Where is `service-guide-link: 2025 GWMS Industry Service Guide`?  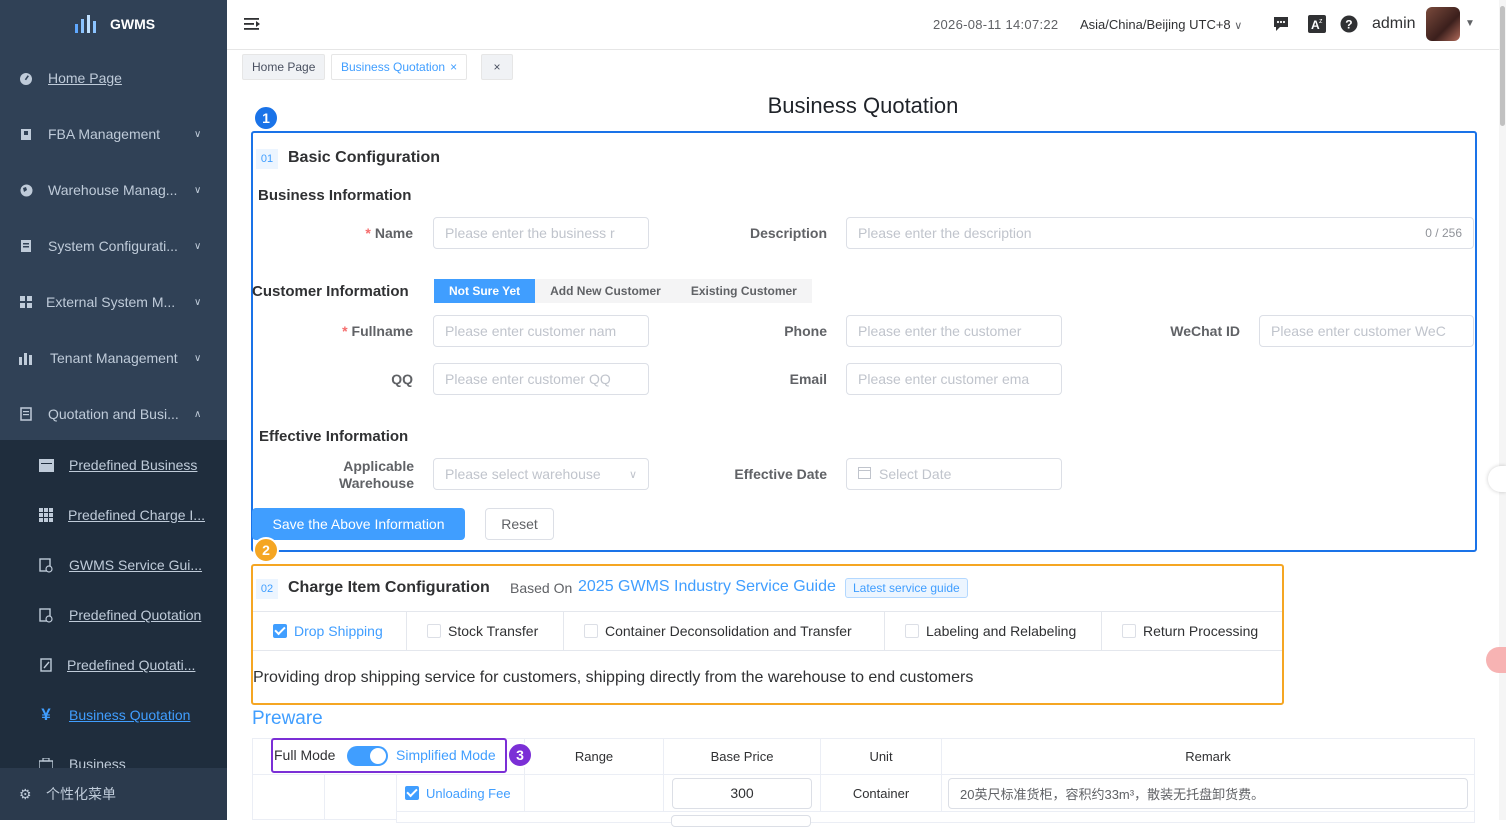
service-guide-link: 2025 GWMS Industry Service Guide is located at coordinates (707, 587).